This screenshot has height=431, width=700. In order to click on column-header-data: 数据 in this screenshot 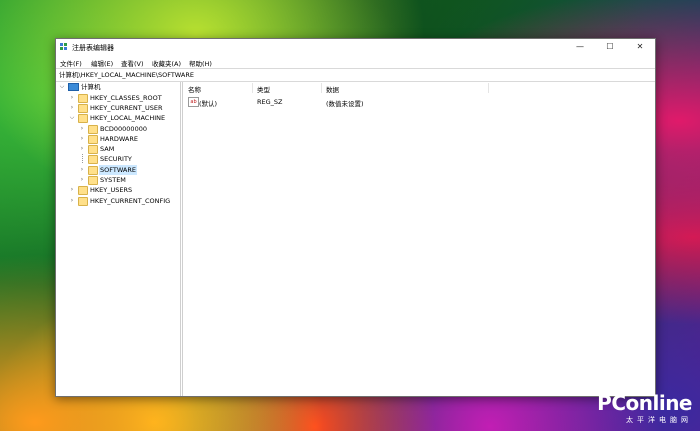, I will do `click(332, 89)`.